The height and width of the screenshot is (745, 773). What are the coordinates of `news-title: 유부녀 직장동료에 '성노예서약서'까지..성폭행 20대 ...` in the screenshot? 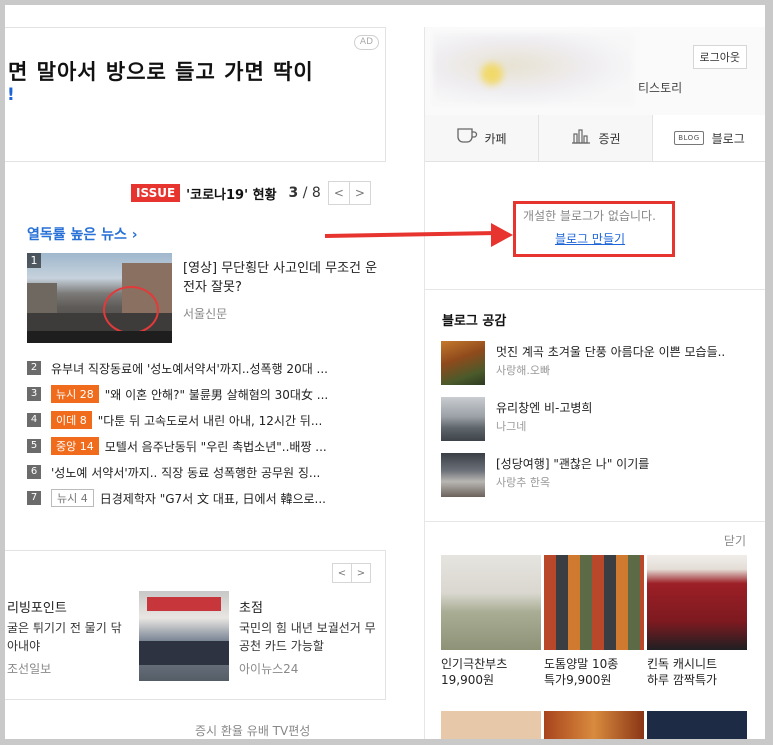 It's located at (189, 368).